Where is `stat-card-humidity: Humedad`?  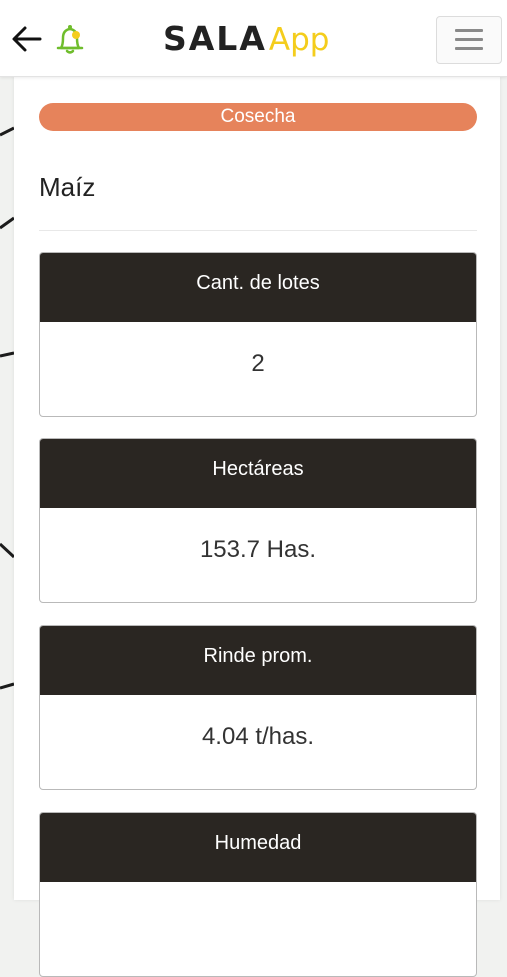 stat-card-humidity: Humedad is located at coordinates (258, 894).